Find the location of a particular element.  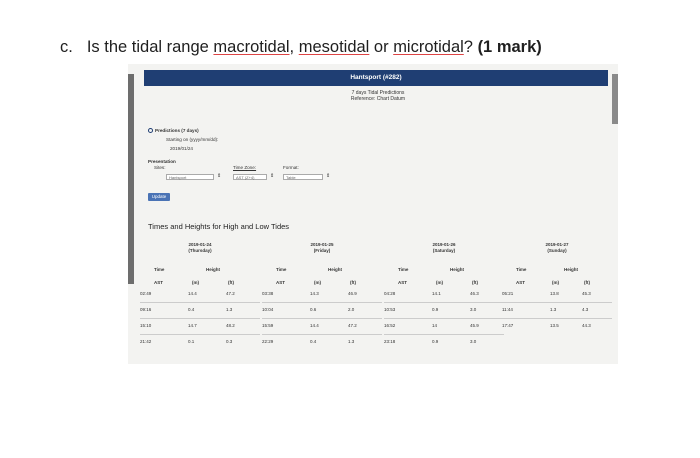

predictions-option: Predictions (7 days) is located at coordinates (173, 131).